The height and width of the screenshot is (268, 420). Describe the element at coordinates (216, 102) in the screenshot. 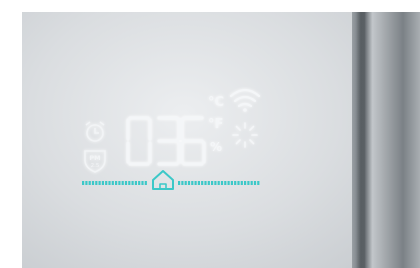

I see `unit-celsius: °C` at that location.